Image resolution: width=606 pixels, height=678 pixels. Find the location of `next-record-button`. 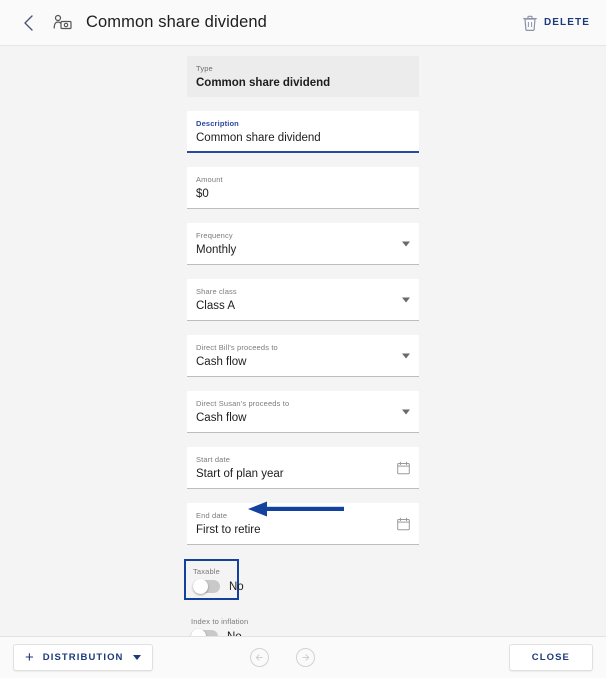

next-record-button is located at coordinates (305, 657).